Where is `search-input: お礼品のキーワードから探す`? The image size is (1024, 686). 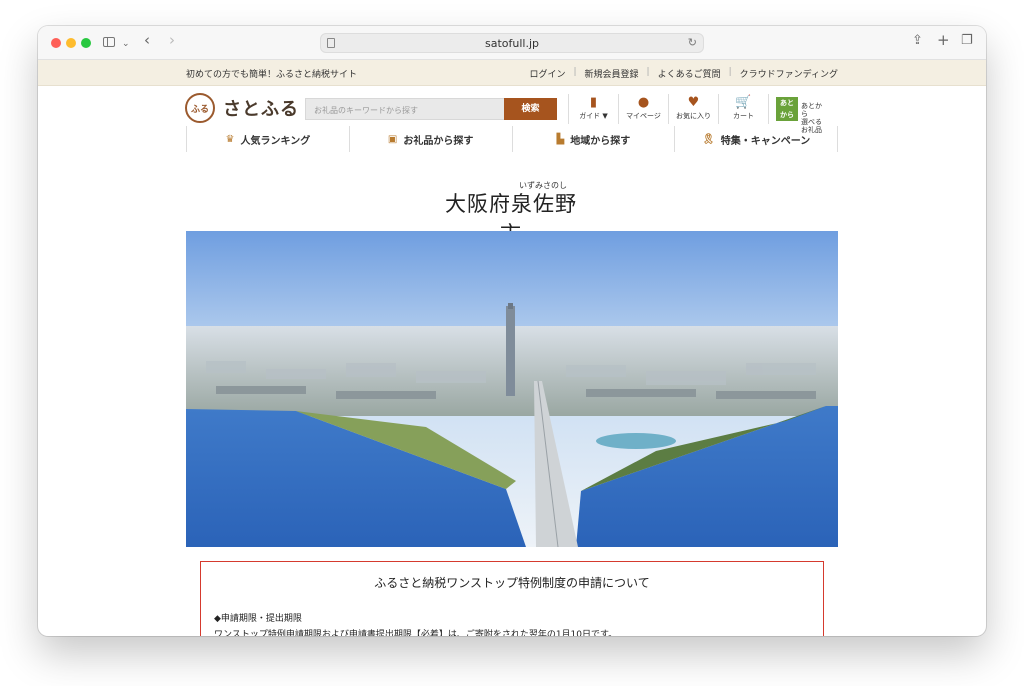 search-input: お礼品のキーワードから探す is located at coordinates (404, 109).